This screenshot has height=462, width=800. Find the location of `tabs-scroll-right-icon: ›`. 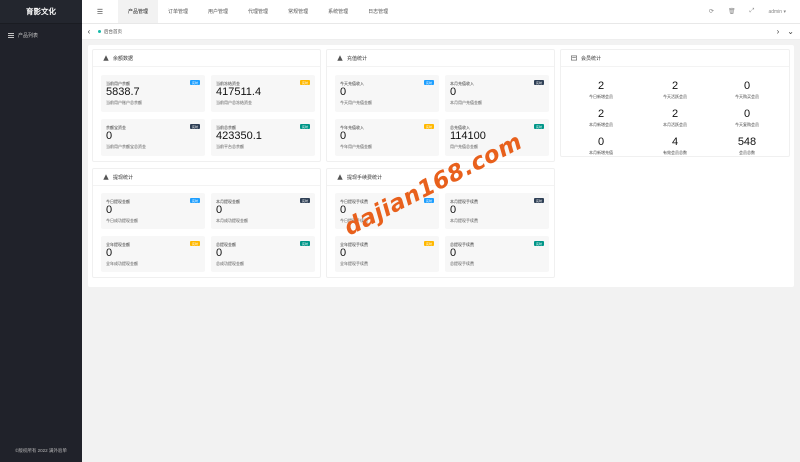

tabs-scroll-right-icon: › is located at coordinates (778, 31).